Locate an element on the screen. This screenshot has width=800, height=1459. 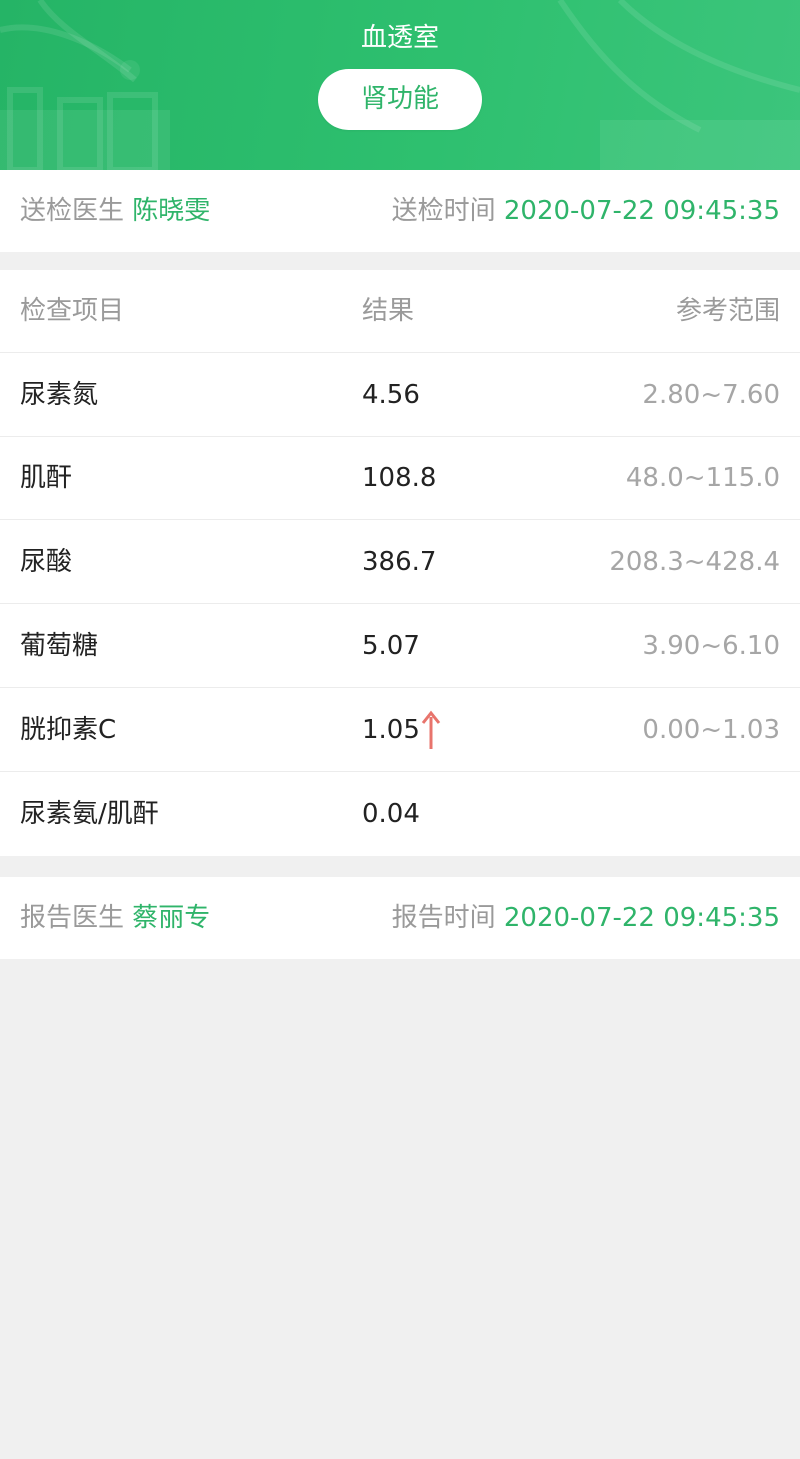
test-result-value: 5.07 is located at coordinates (391, 646).